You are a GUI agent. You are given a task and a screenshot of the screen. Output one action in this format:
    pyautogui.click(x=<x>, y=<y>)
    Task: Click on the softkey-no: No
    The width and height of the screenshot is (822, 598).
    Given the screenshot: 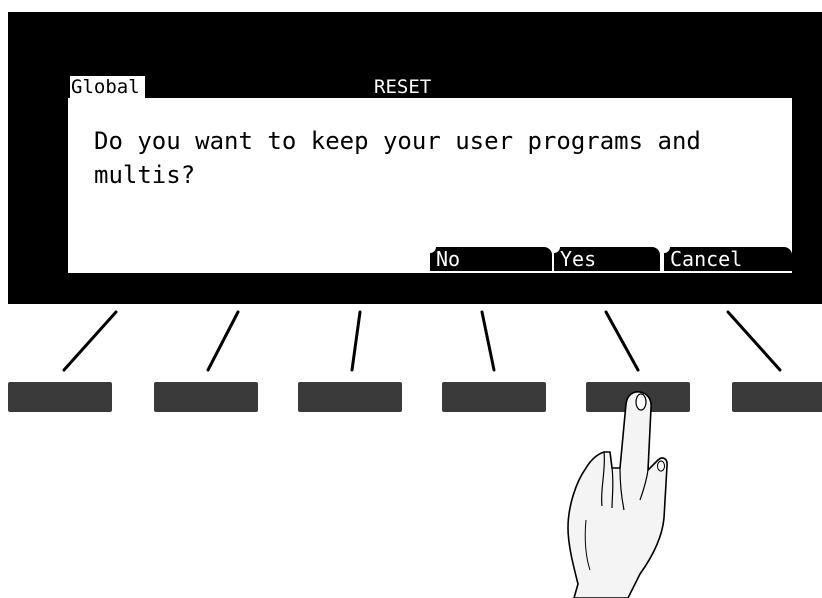 What is the action you would take?
    pyautogui.click(x=491, y=259)
    